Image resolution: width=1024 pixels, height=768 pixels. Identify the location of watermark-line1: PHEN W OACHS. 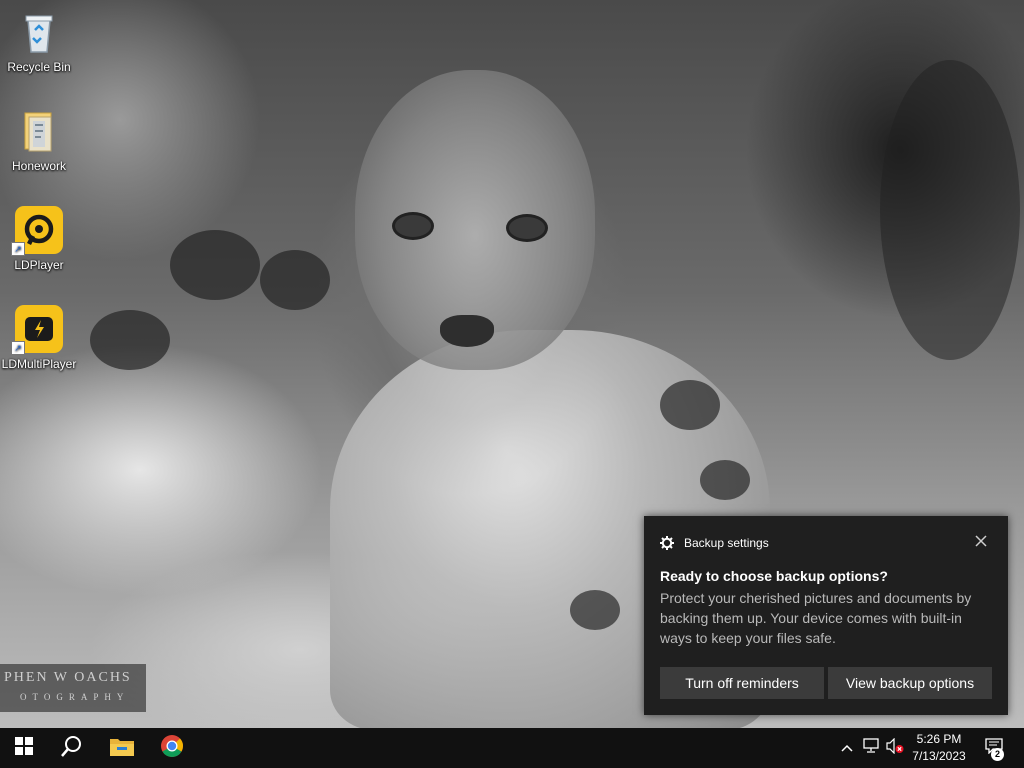
(68, 677).